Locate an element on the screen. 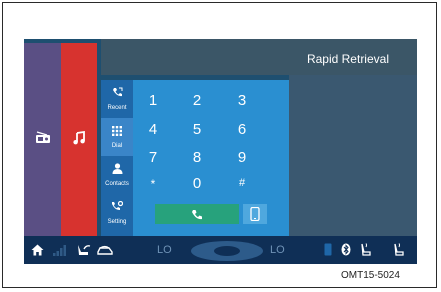 The width and height of the screenshot is (441, 292). seat-heat-left-icon is located at coordinates (366, 252).